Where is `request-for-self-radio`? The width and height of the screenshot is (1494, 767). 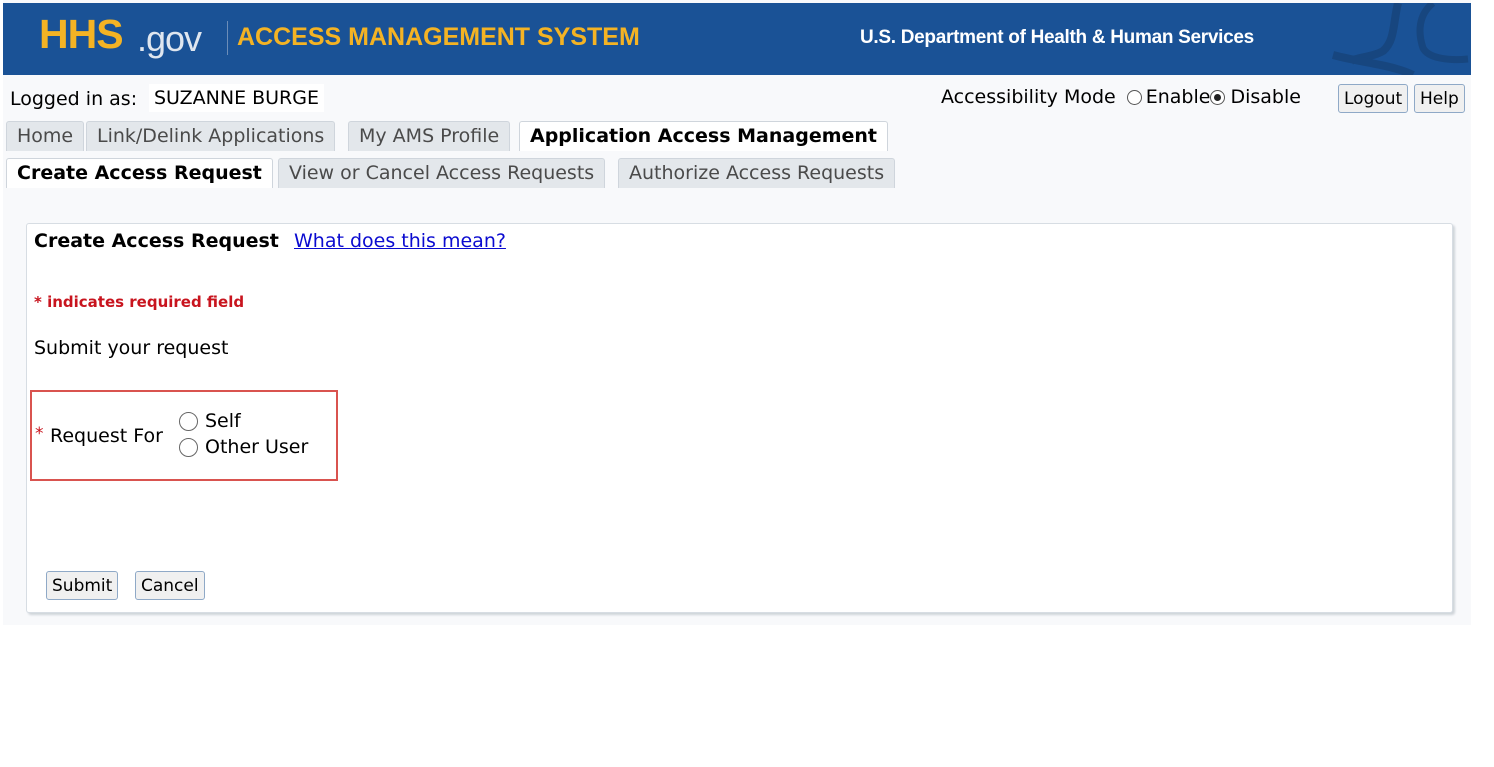
request-for-self-radio is located at coordinates (188, 421).